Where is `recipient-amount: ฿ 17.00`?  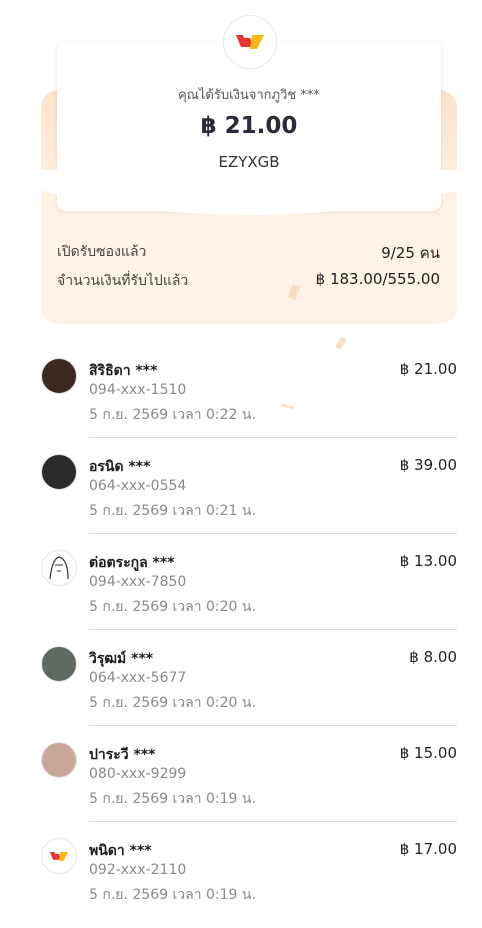 recipient-amount: ฿ 17.00 is located at coordinates (428, 849).